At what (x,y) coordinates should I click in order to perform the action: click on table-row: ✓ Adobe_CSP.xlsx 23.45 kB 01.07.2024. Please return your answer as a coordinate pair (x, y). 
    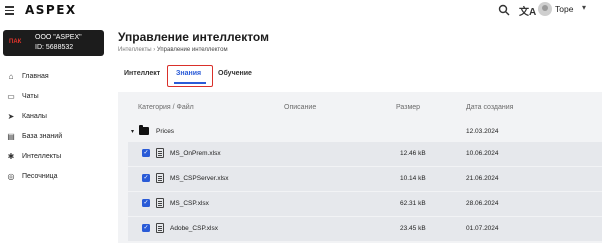
    Looking at the image, I should click on (365, 229).